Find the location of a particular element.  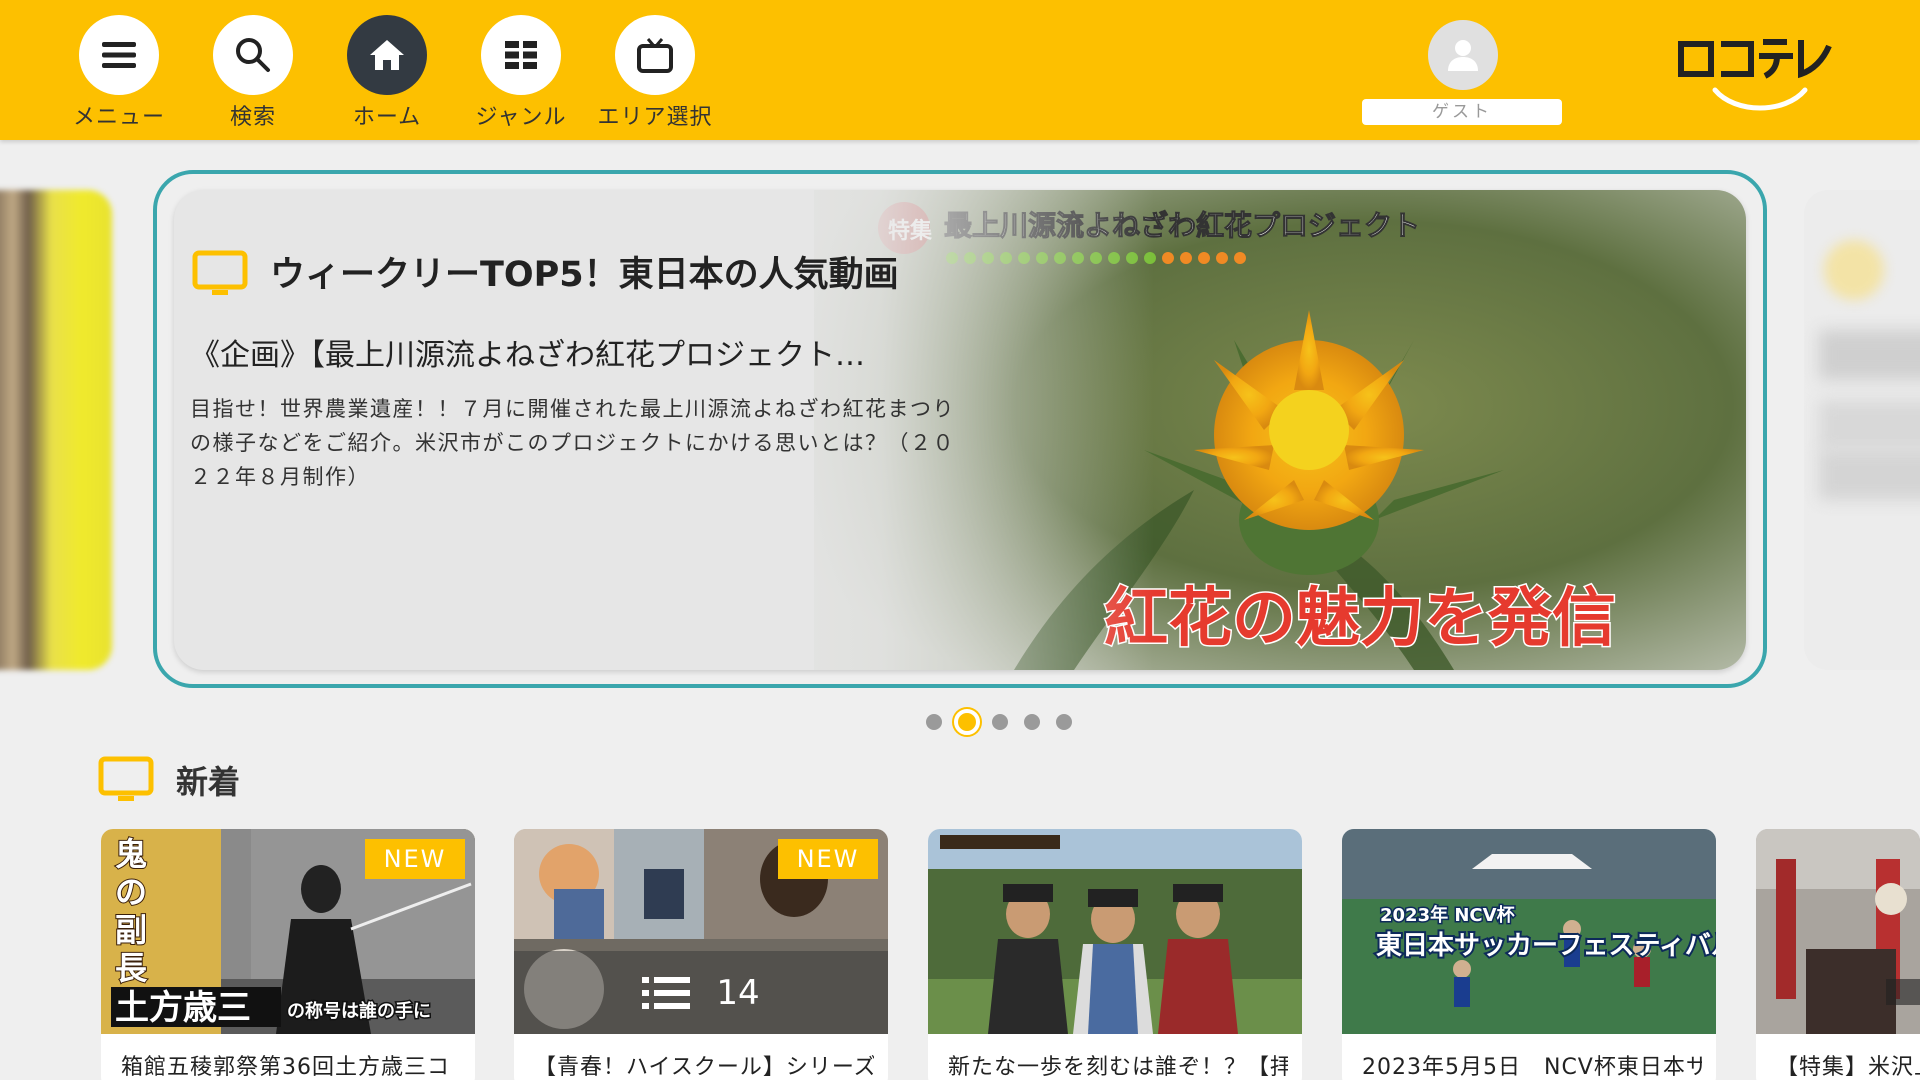

image-caption-main: 紅花の魅力を発信 is located at coordinates (1360, 618).